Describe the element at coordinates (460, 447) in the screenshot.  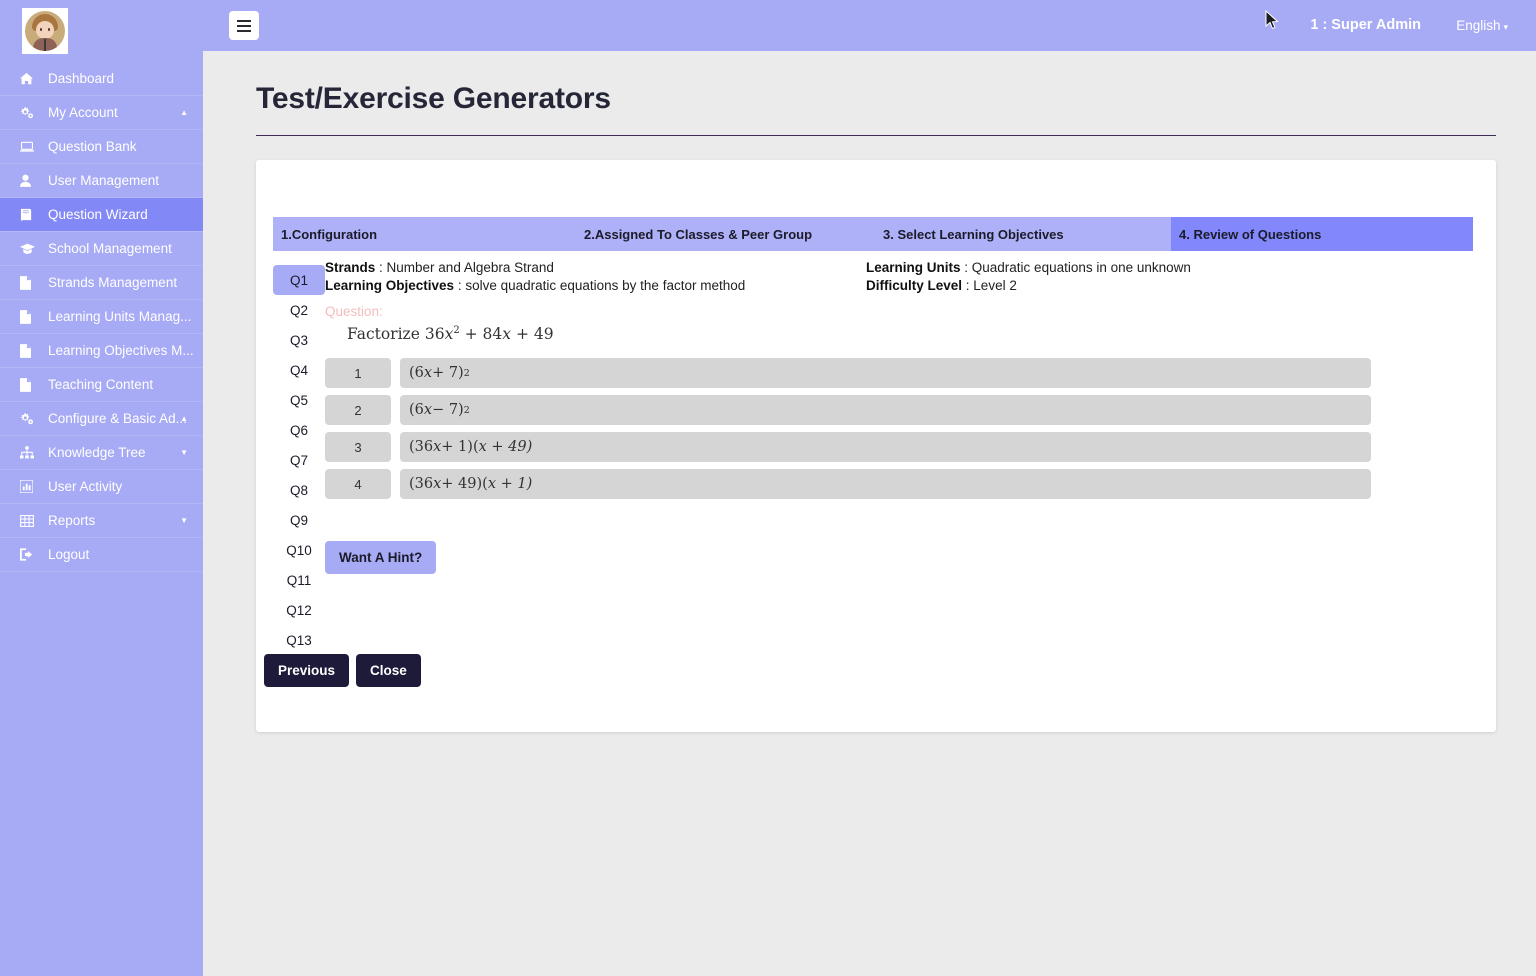
I see `opt-mid: + 1)(` at that location.